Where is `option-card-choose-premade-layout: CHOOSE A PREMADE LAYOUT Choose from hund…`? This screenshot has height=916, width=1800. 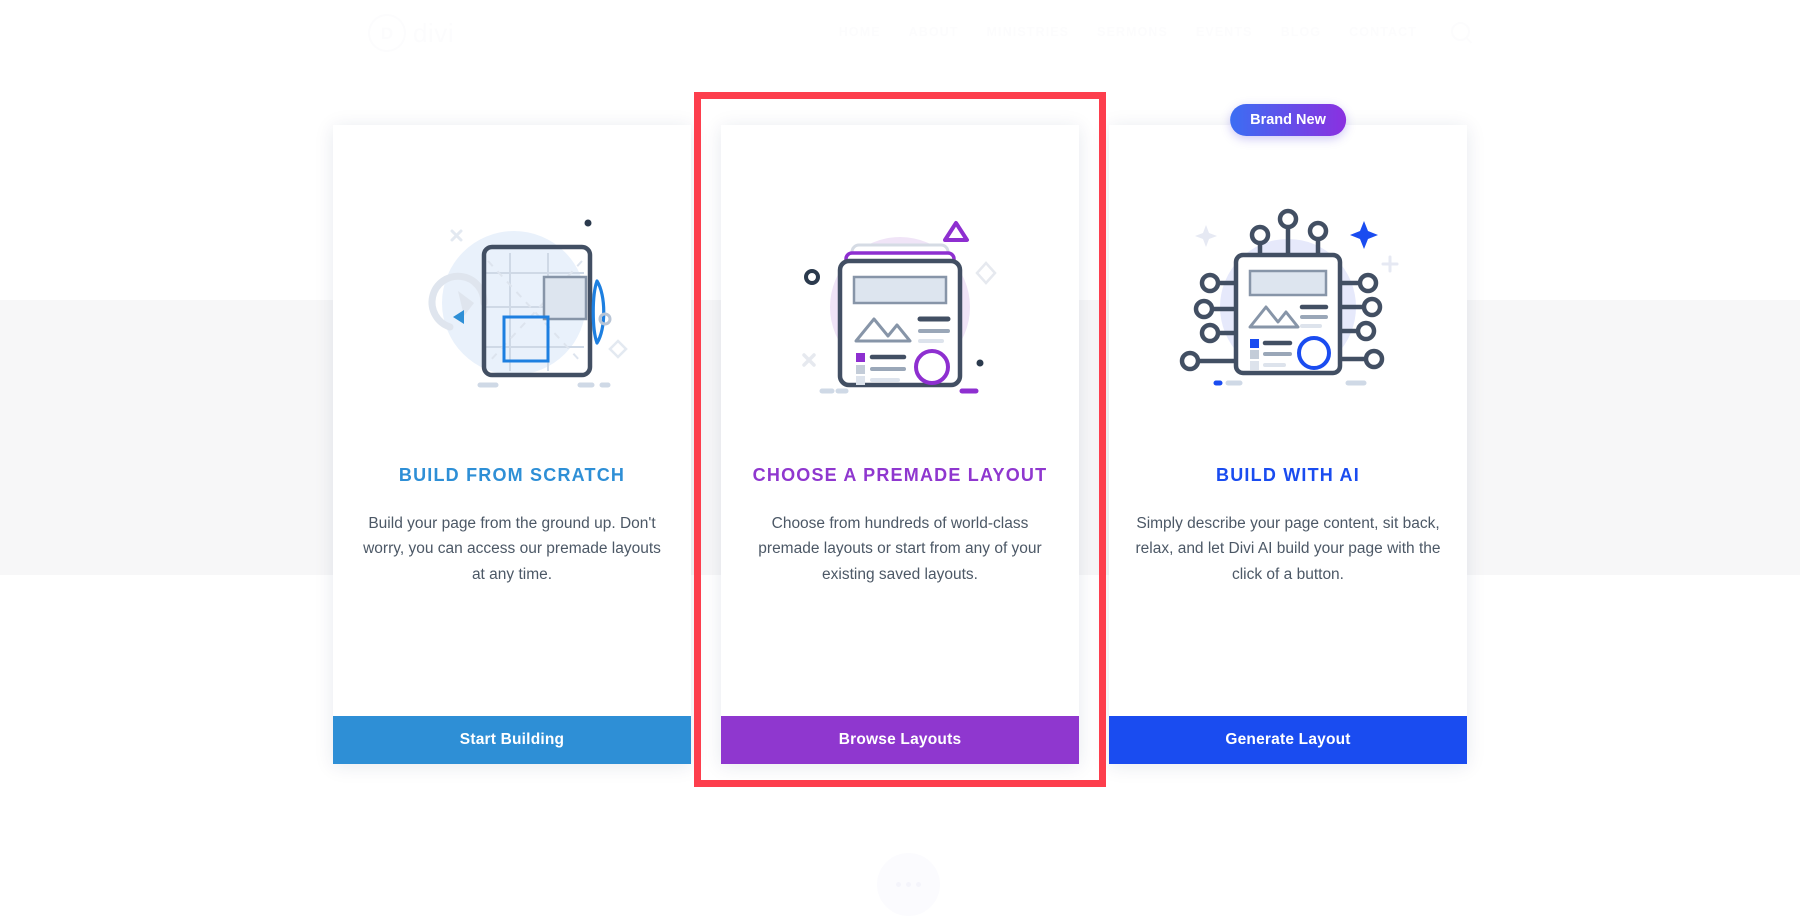
option-card-choose-premade-layout: CHOOSE A PREMADE LAYOUT Choose from hund… is located at coordinates (900, 444).